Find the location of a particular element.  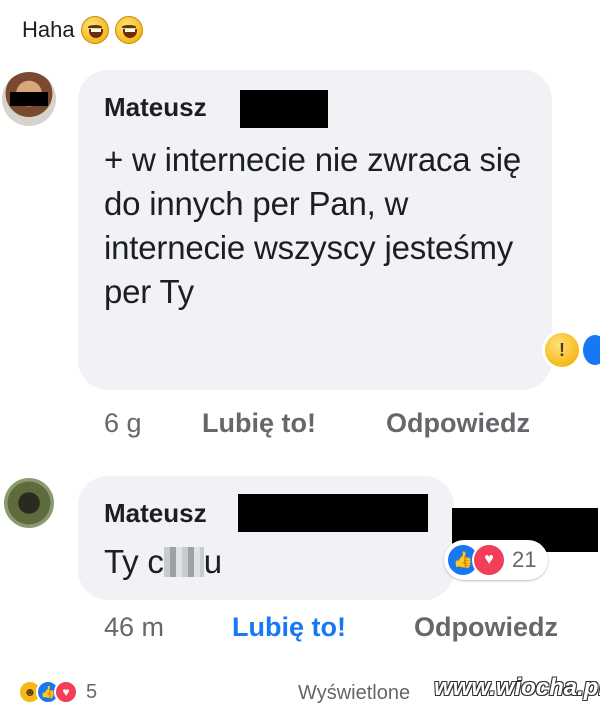

censored-word is located at coordinates (183, 562).